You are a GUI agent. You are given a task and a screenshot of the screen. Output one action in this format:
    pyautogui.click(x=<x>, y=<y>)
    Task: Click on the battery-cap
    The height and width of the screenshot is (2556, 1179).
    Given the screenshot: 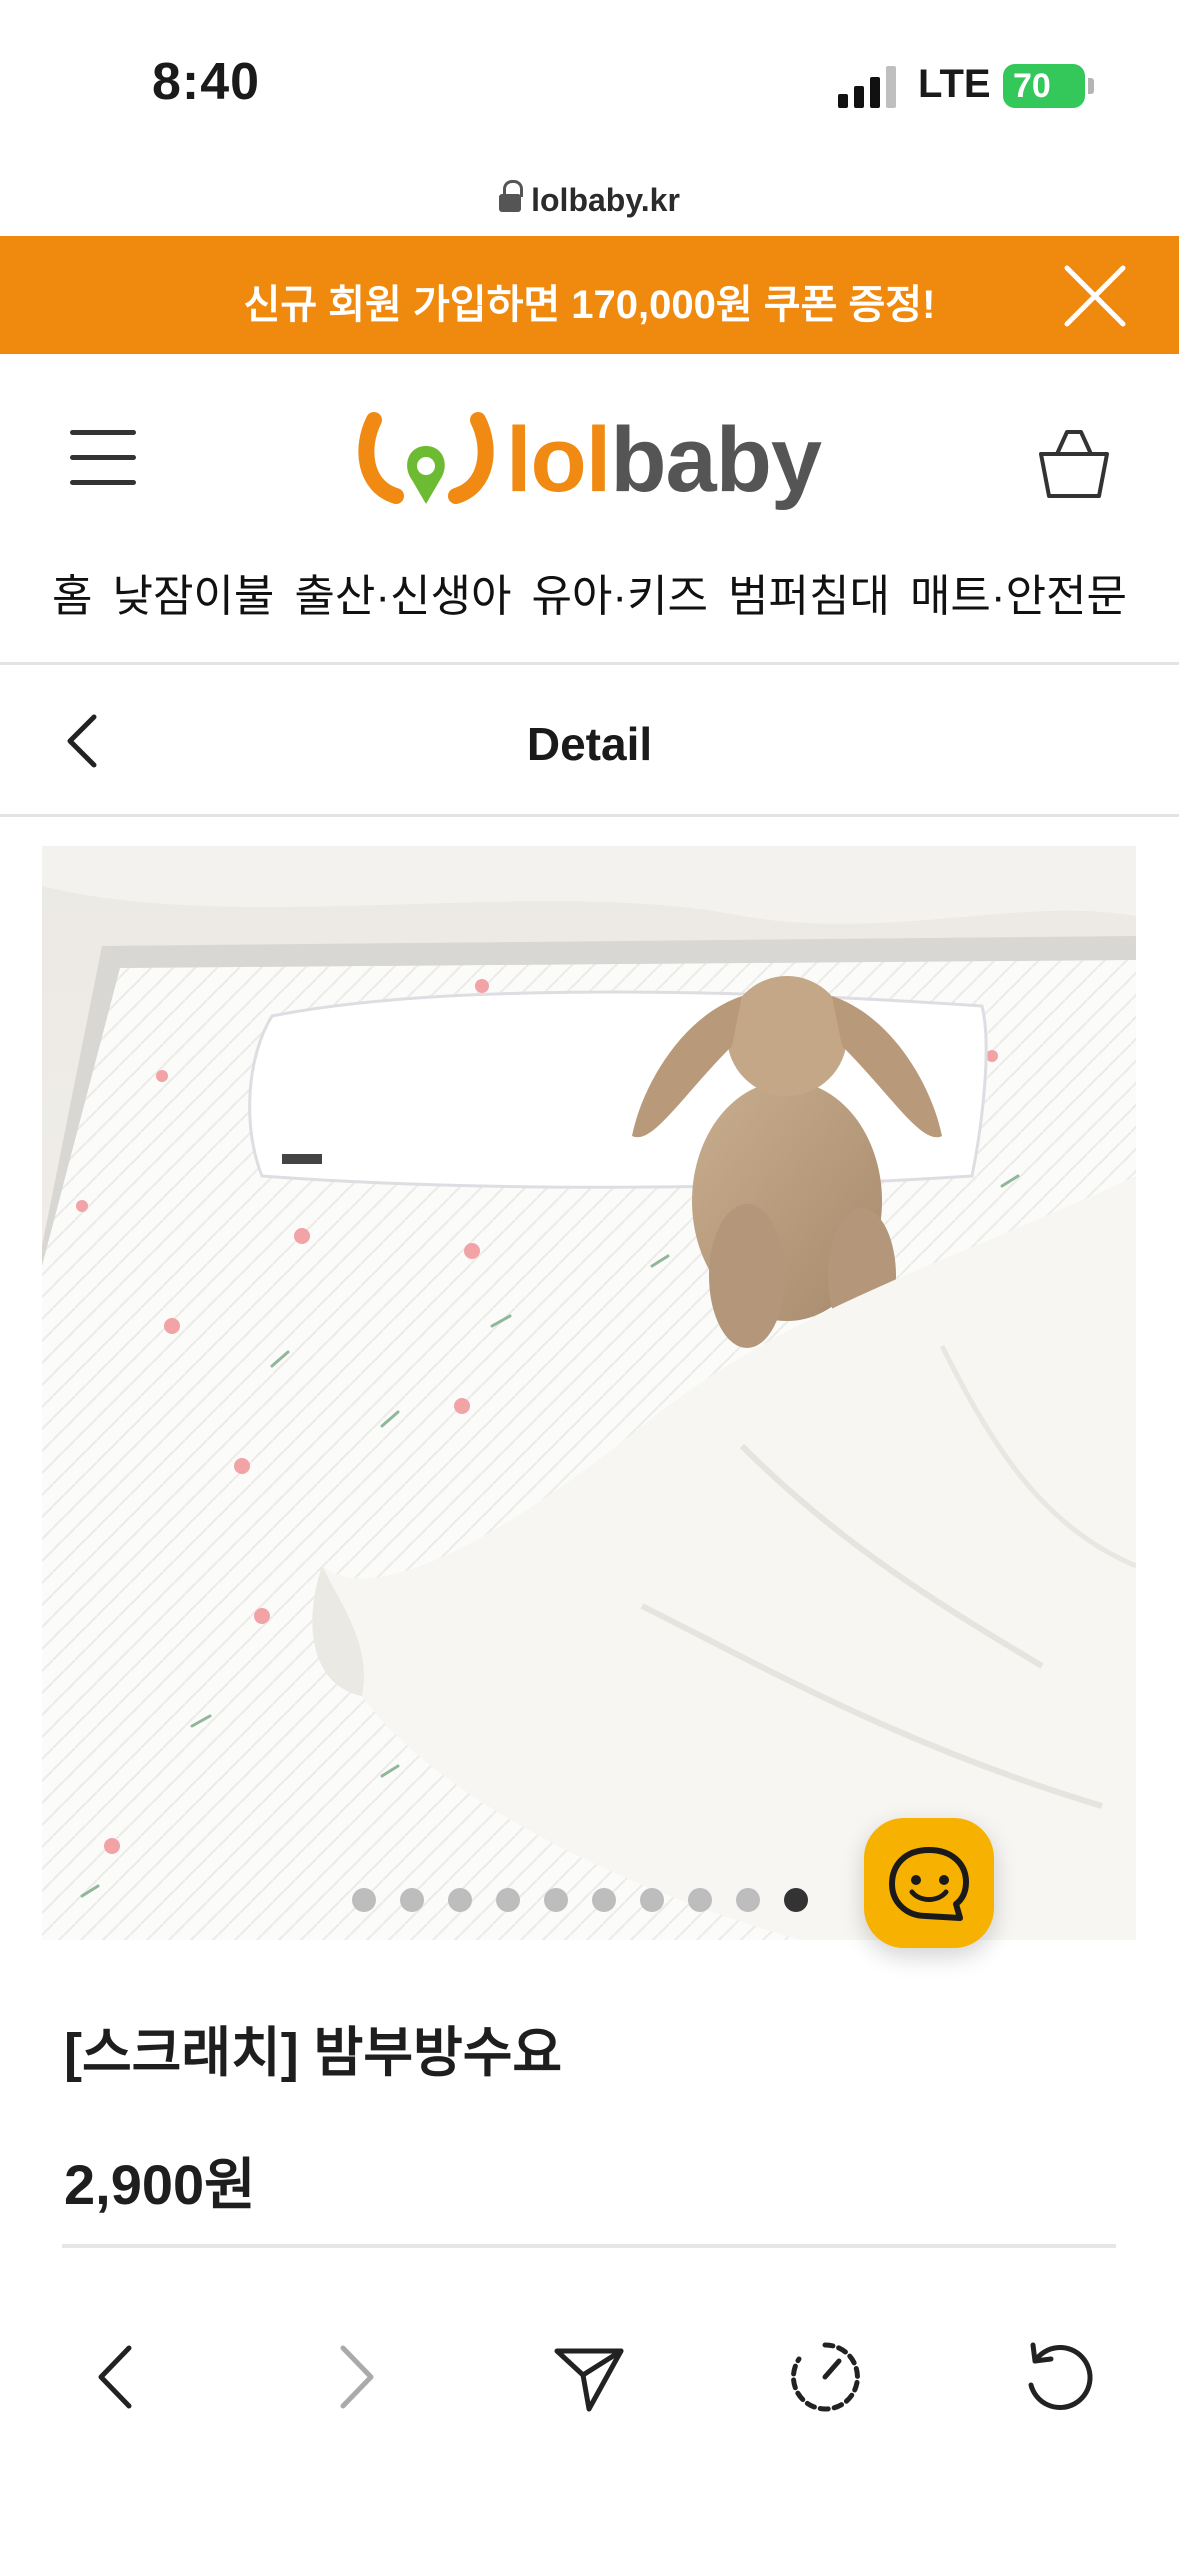 What is the action you would take?
    pyautogui.click(x=1091, y=86)
    